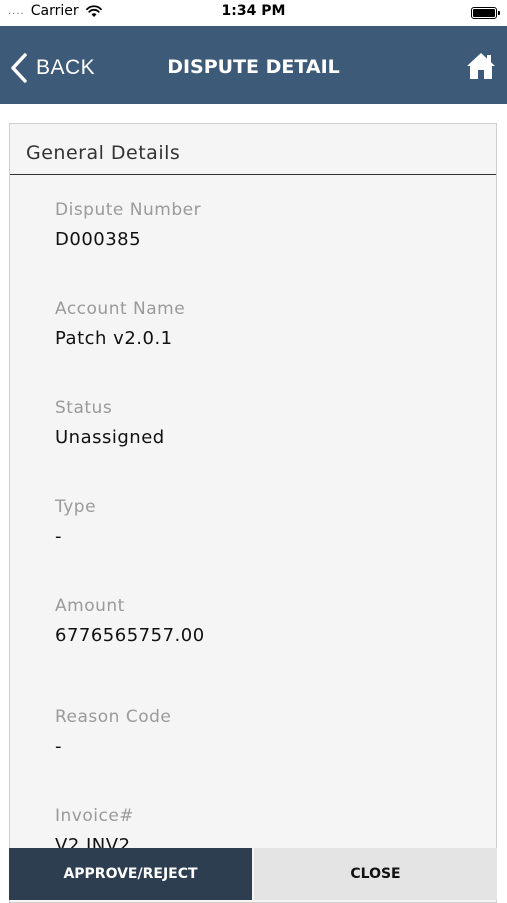 Image resolution: width=507 pixels, height=903 pixels. What do you see at coordinates (120, 324) in the screenshot?
I see `field-account-name: Account Name Patch v2.0.1` at bounding box center [120, 324].